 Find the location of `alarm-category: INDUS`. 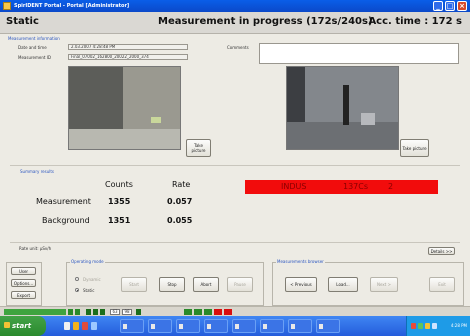

alarm-category: INDUS is located at coordinates (294, 186).